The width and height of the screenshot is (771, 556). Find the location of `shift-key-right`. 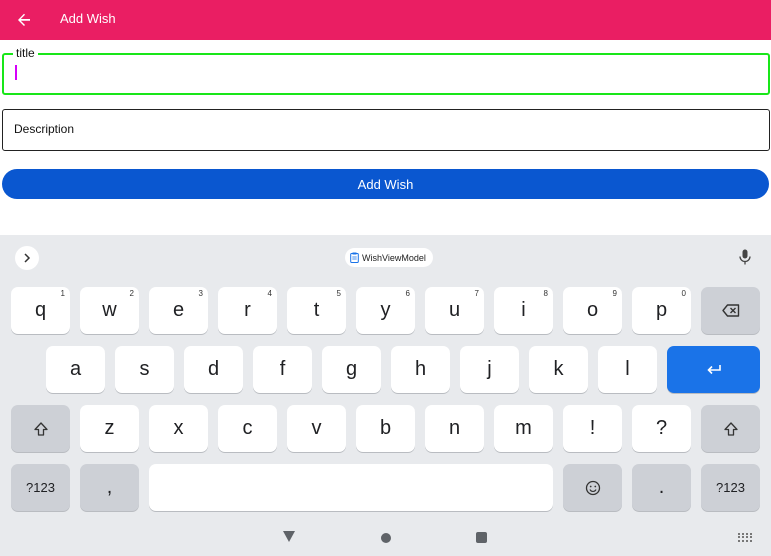

shift-key-right is located at coordinates (730, 428).